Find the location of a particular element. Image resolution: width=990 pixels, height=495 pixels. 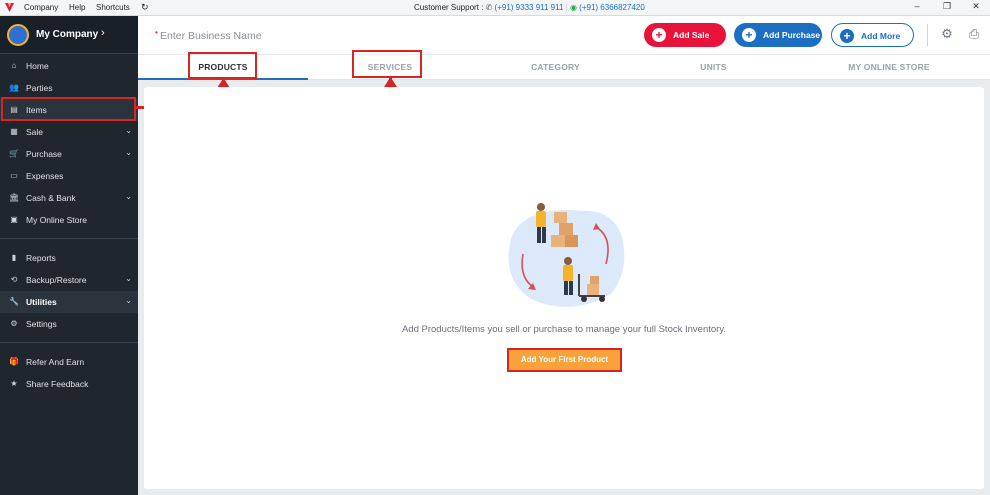

add-purchase-button: + Add Purchase is located at coordinates (778, 35).